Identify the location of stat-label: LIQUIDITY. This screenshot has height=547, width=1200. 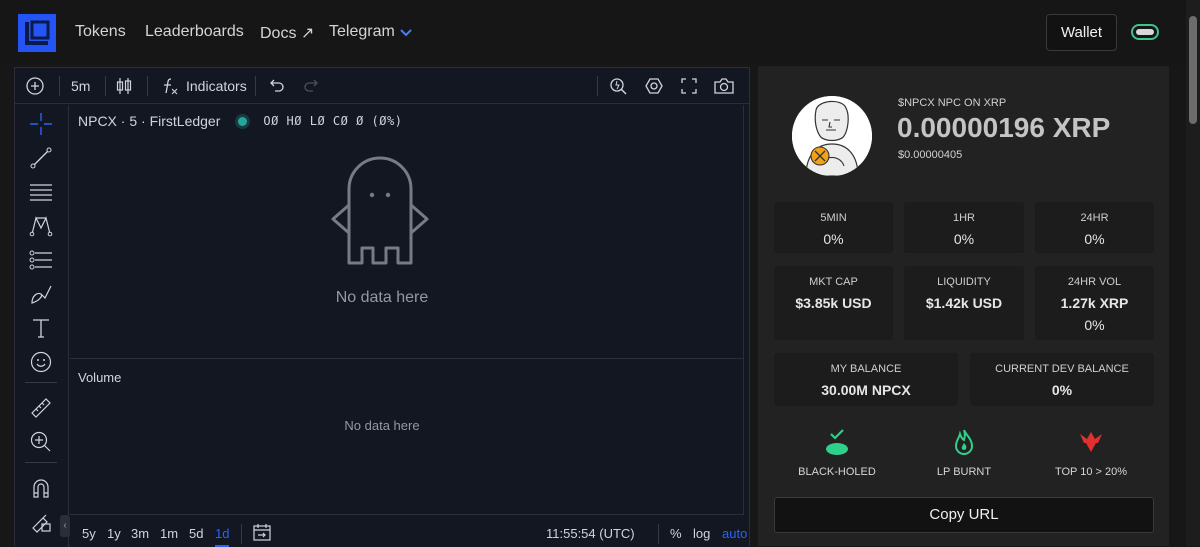
(964, 282).